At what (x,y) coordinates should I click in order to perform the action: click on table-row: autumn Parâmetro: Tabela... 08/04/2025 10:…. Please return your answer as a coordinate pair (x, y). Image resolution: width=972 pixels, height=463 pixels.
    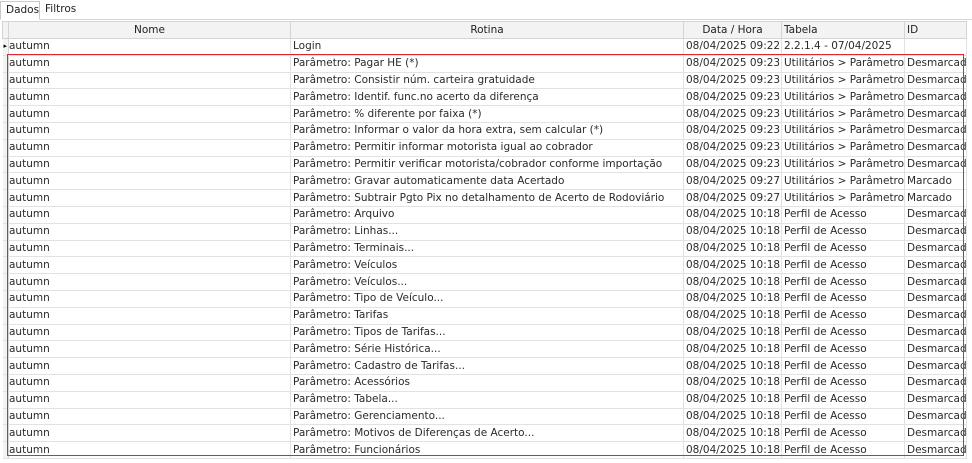
    Looking at the image, I should click on (484, 400).